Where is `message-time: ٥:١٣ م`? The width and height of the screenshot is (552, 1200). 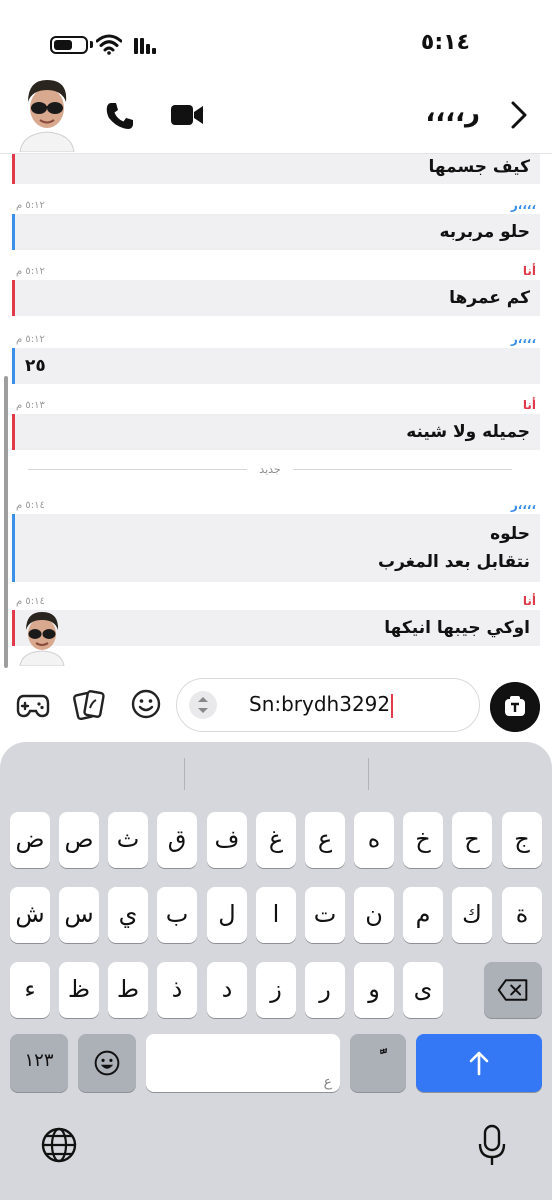 message-time: ٥:١٣ م is located at coordinates (30, 405).